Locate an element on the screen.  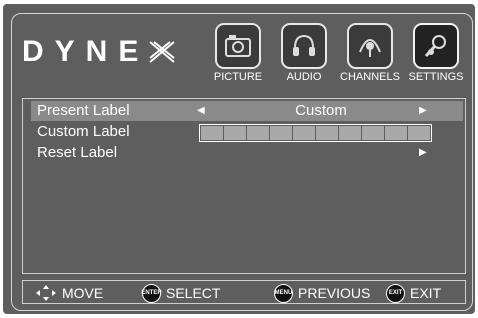
logo-x-mark is located at coordinates (162, 52).